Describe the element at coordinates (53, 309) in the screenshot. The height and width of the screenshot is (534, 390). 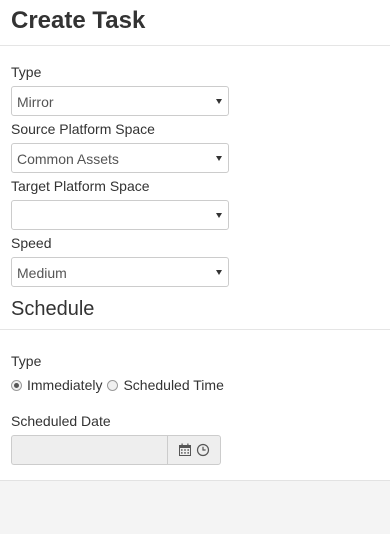
I see `schedule-title: Schedule` at that location.